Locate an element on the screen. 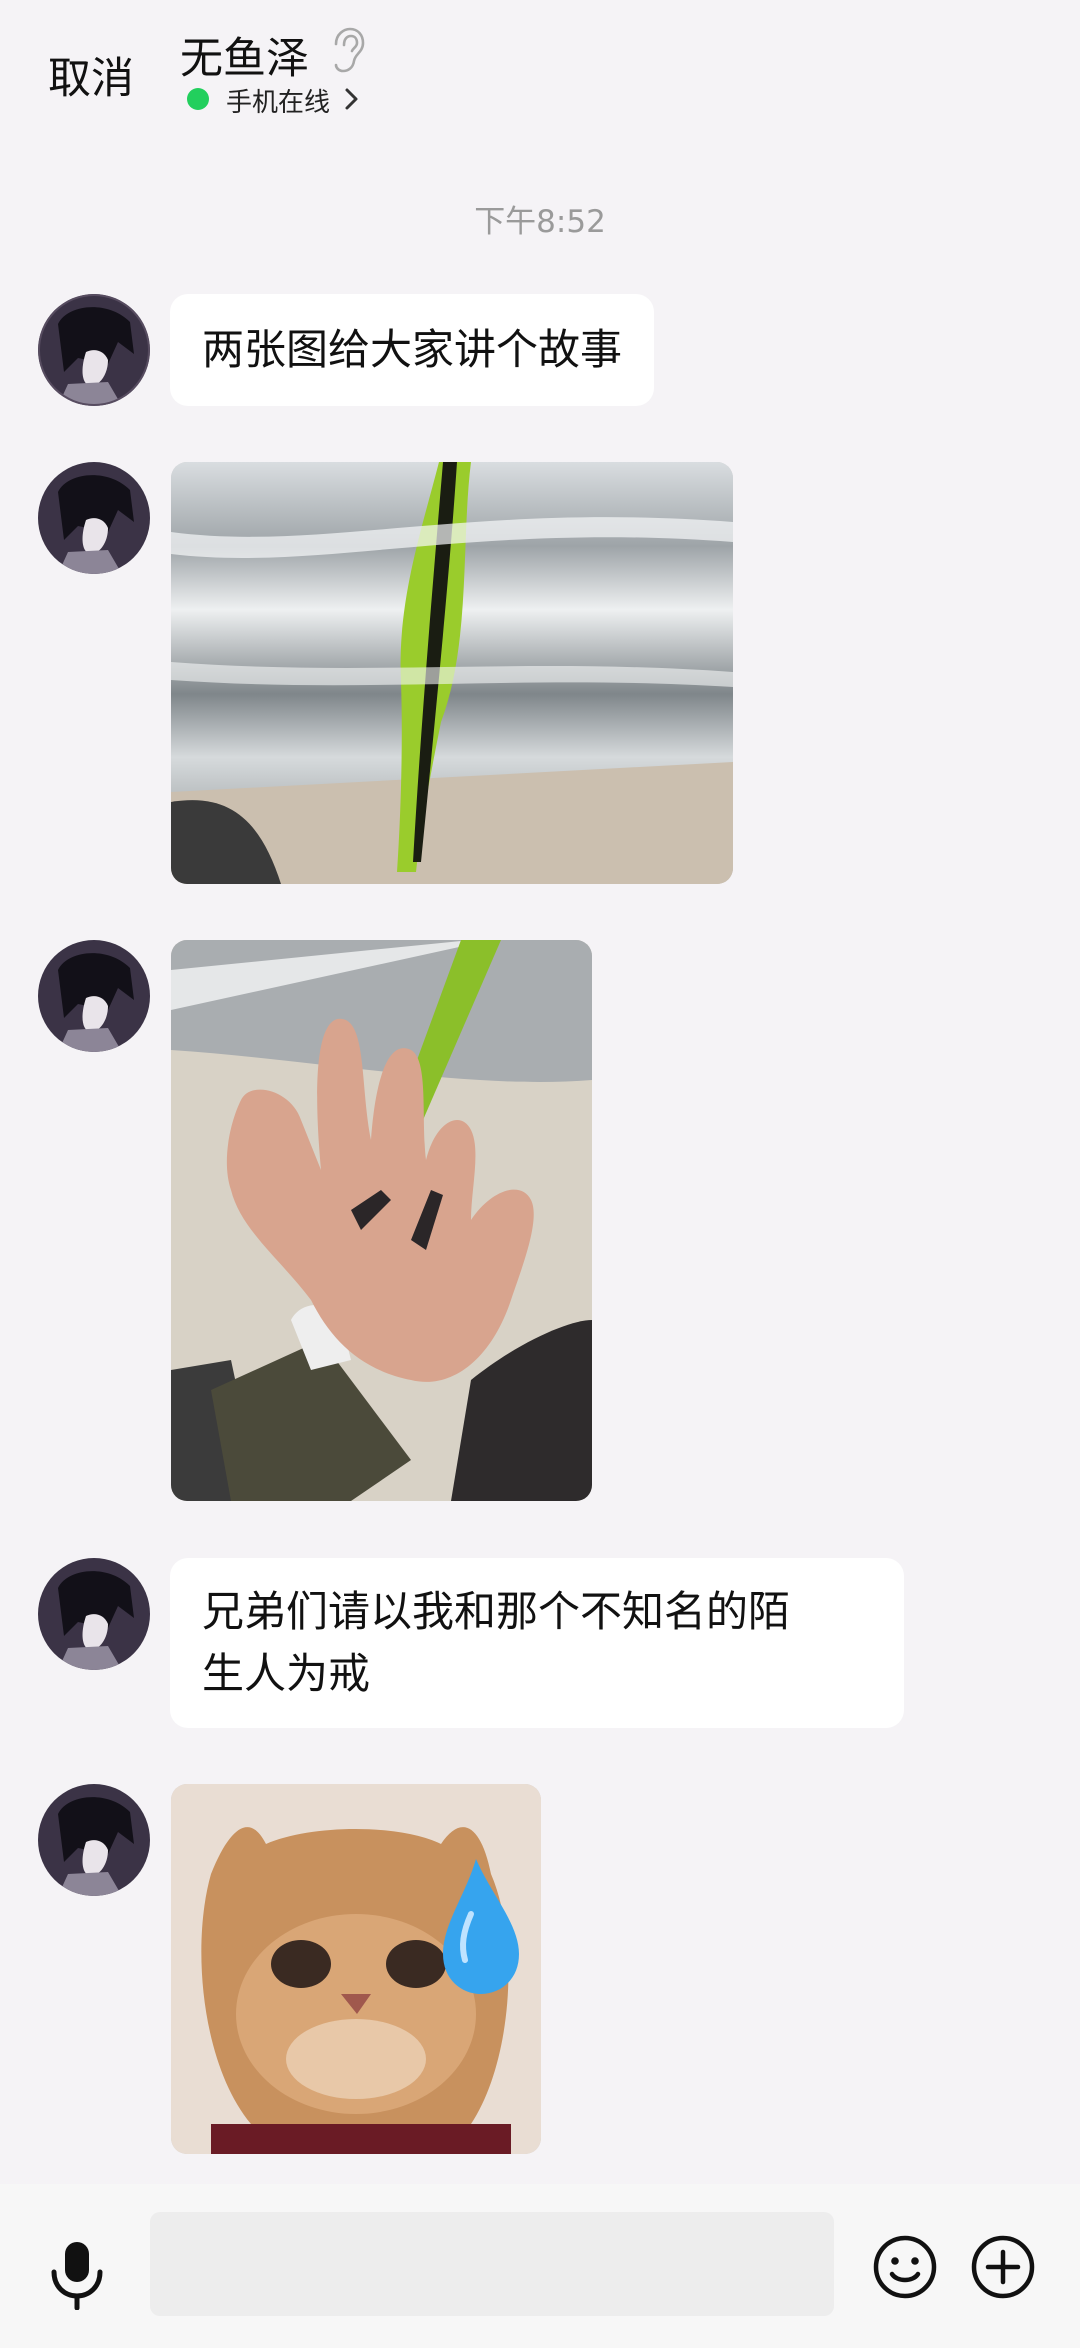 Image resolution: width=1080 pixels, height=2348 pixels. plus-circle-icon is located at coordinates (1003, 2267).